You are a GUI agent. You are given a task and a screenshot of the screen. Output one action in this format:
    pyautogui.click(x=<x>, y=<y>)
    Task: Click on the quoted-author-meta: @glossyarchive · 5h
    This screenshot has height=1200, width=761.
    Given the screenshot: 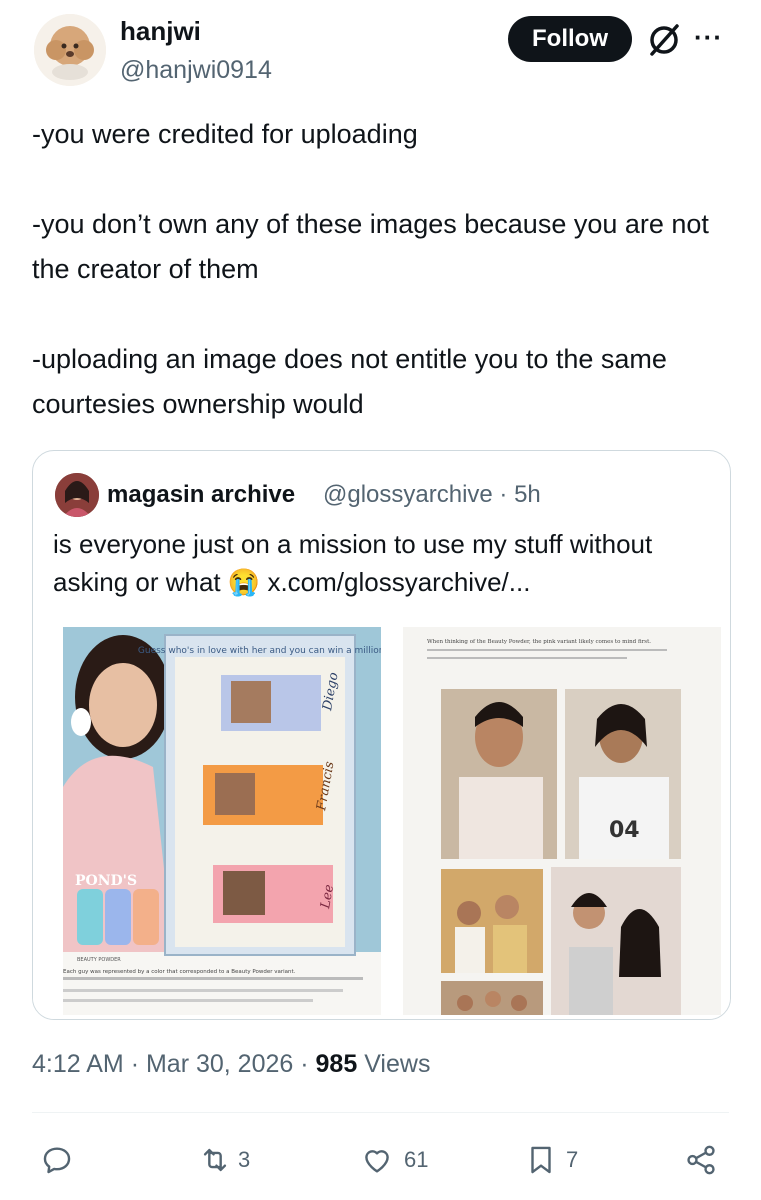 What is the action you would take?
    pyautogui.click(x=432, y=494)
    